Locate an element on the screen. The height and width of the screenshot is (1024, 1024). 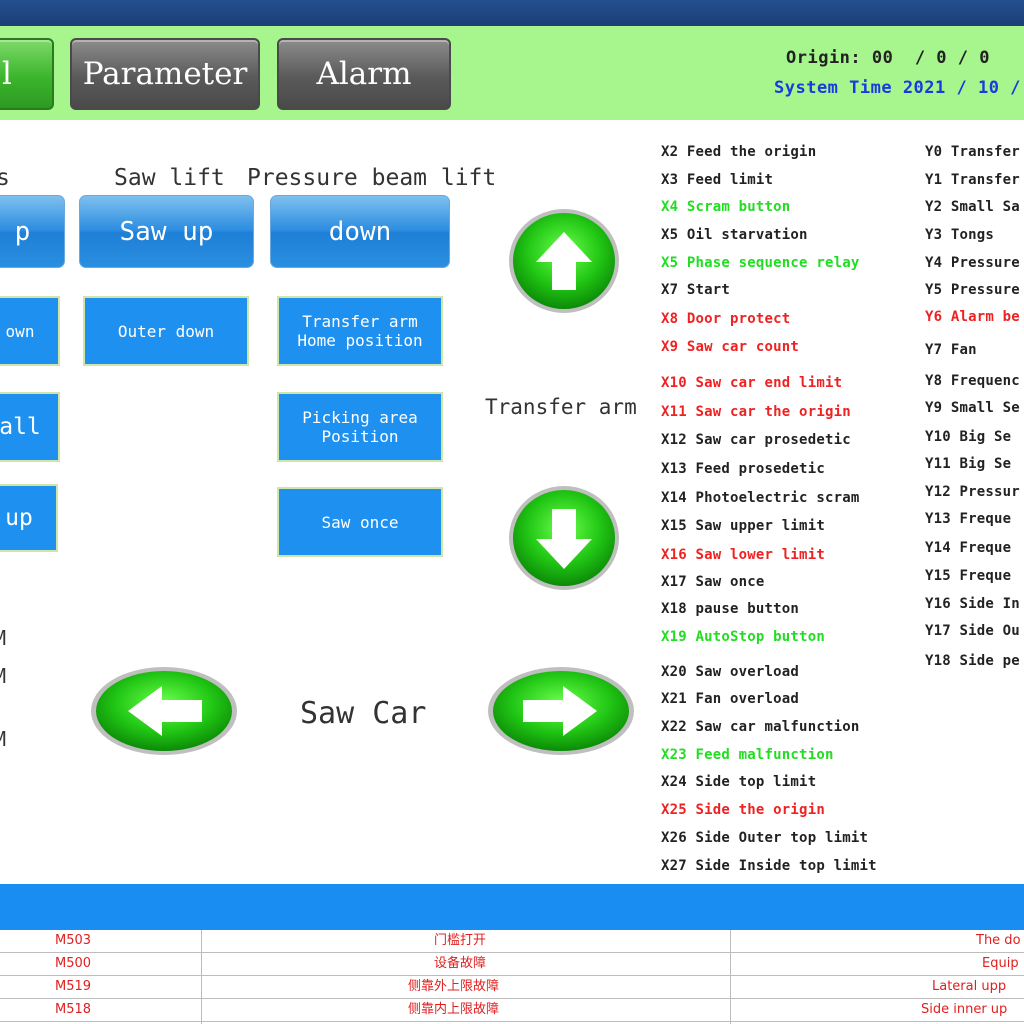
col0-small-button: all is located at coordinates (30, 427).